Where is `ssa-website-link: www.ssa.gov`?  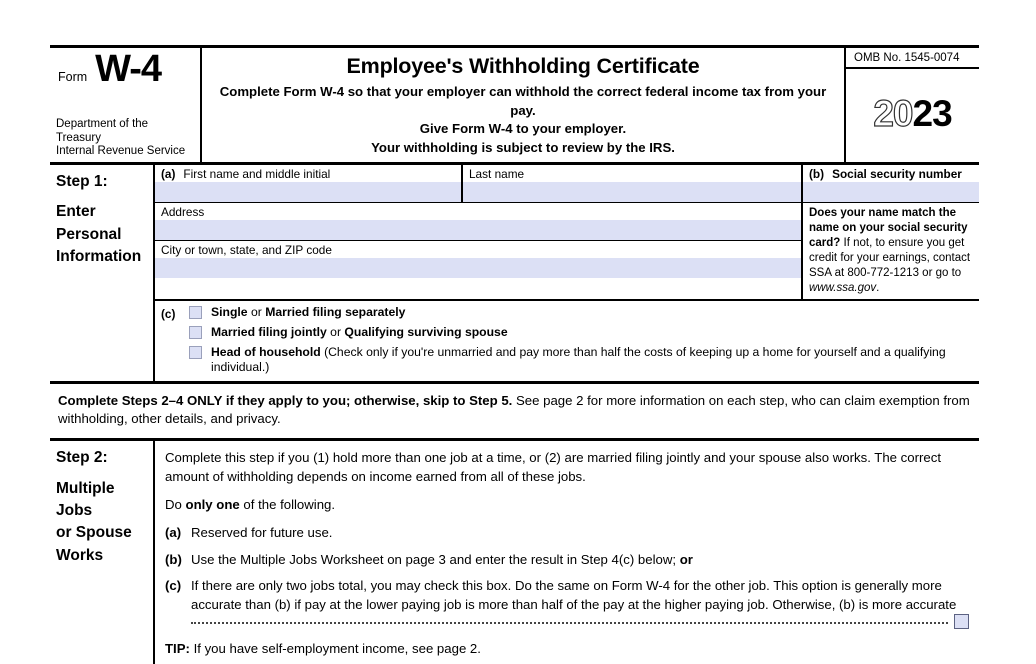 ssa-website-link: www.ssa.gov is located at coordinates (842, 288).